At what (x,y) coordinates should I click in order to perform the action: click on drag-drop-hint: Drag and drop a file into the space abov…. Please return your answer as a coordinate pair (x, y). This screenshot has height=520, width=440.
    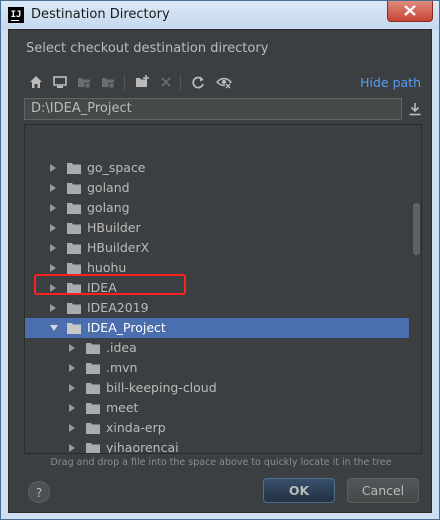
    Looking at the image, I should click on (221, 462).